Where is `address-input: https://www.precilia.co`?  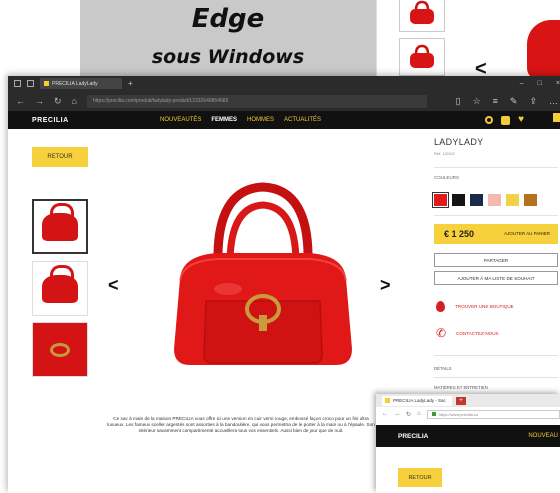
address-input: https://www.precilia.co is located at coordinates (493, 414).